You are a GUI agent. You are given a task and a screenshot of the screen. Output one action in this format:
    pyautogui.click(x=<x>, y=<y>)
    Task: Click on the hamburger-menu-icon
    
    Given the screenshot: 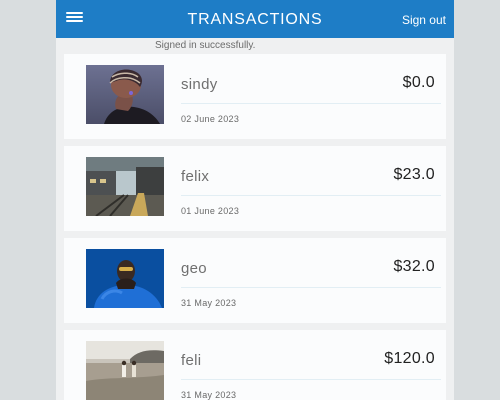 What is the action you would take?
    pyautogui.click(x=74, y=18)
    